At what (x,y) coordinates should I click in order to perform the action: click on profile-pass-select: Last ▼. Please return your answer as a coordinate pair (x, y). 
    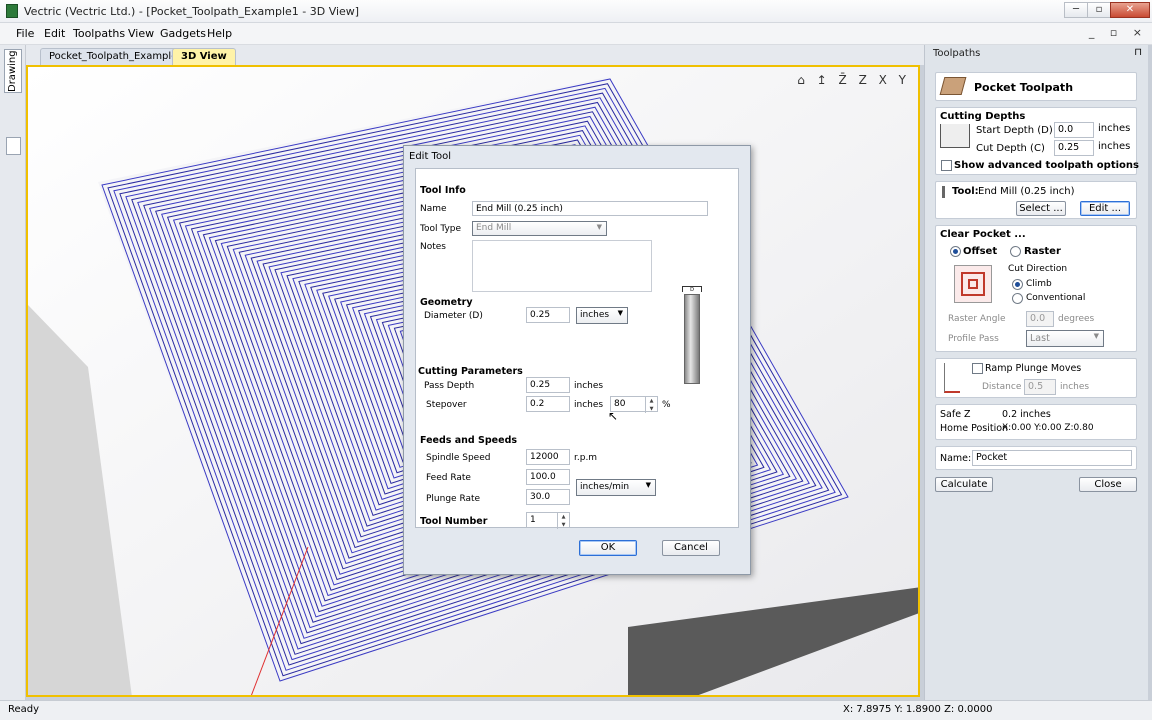
    Looking at the image, I should click on (1065, 338).